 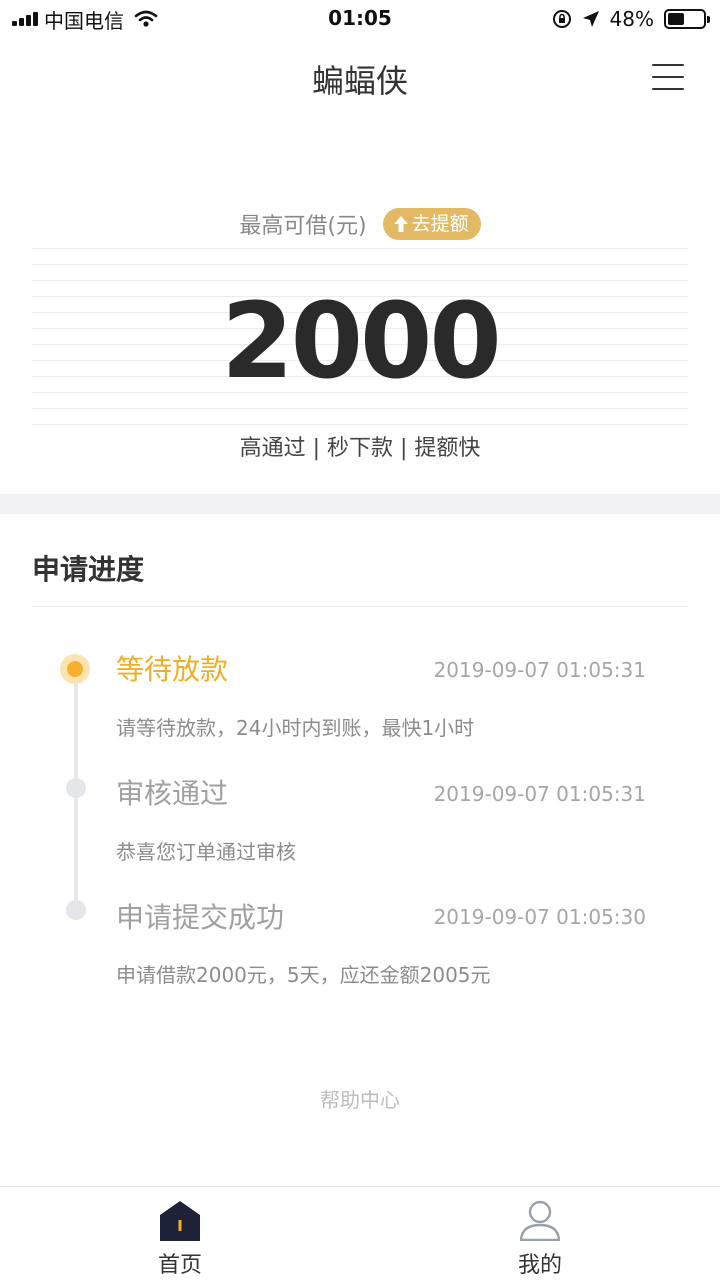 I want to click on tab-home-label: 首页, so click(x=179, y=1265).